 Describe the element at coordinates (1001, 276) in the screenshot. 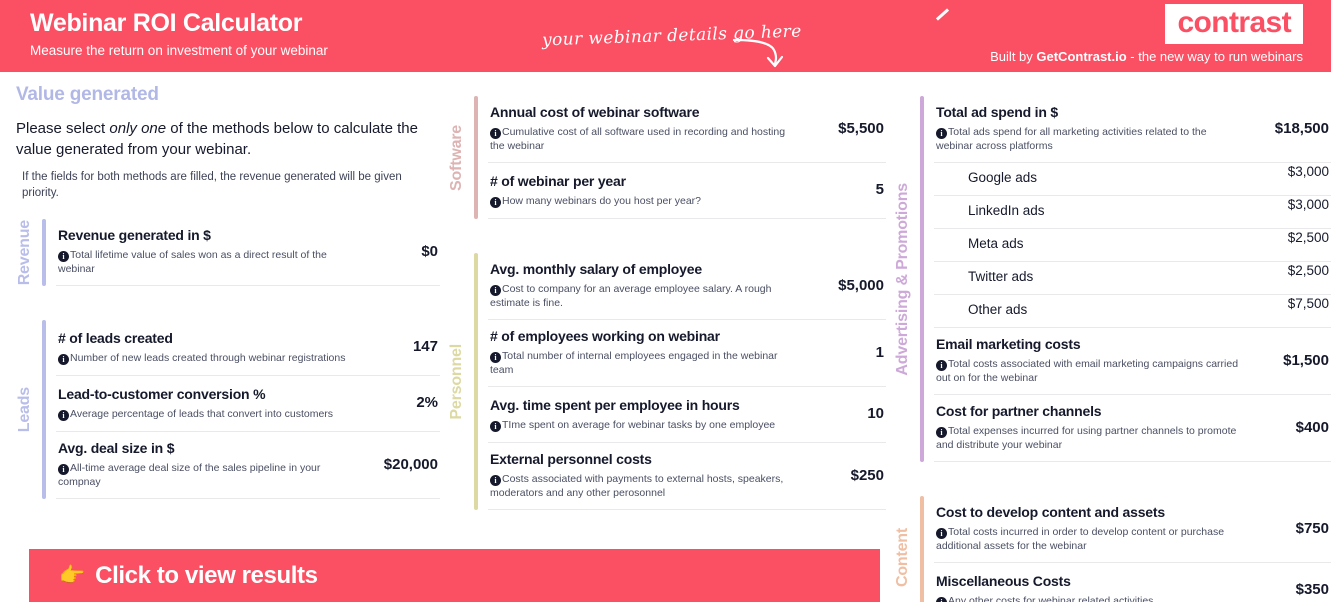

I see `subrow-label: Twitter ads` at that location.